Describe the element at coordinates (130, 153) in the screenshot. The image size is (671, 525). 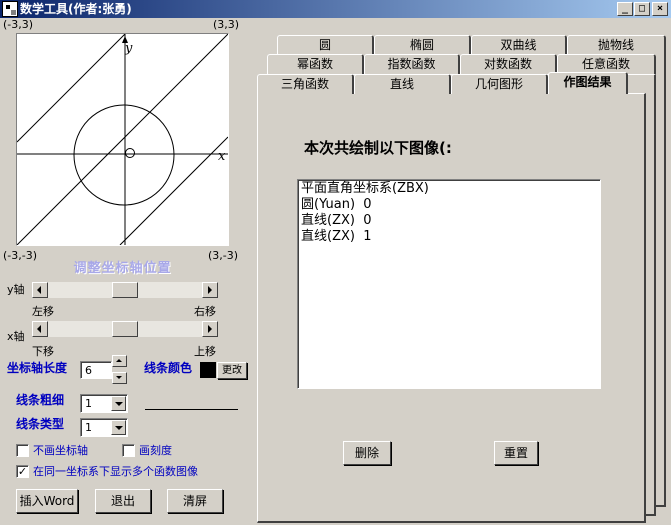
I see `origin-marker` at that location.